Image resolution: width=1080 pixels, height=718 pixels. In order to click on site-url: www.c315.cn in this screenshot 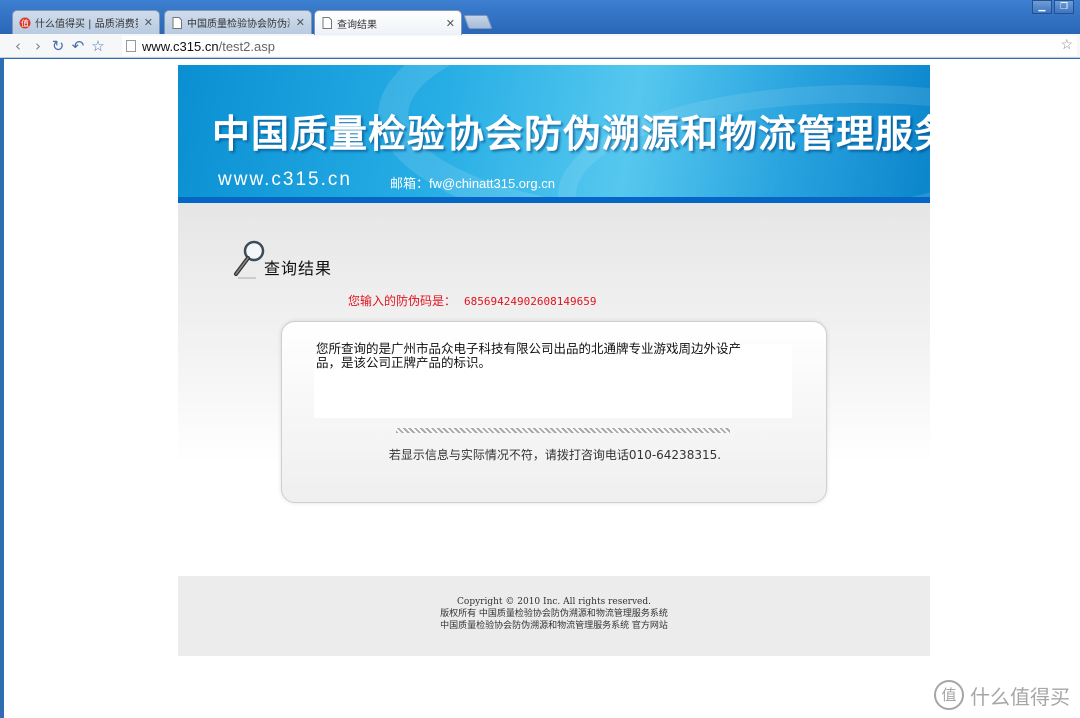, I will do `click(285, 179)`.